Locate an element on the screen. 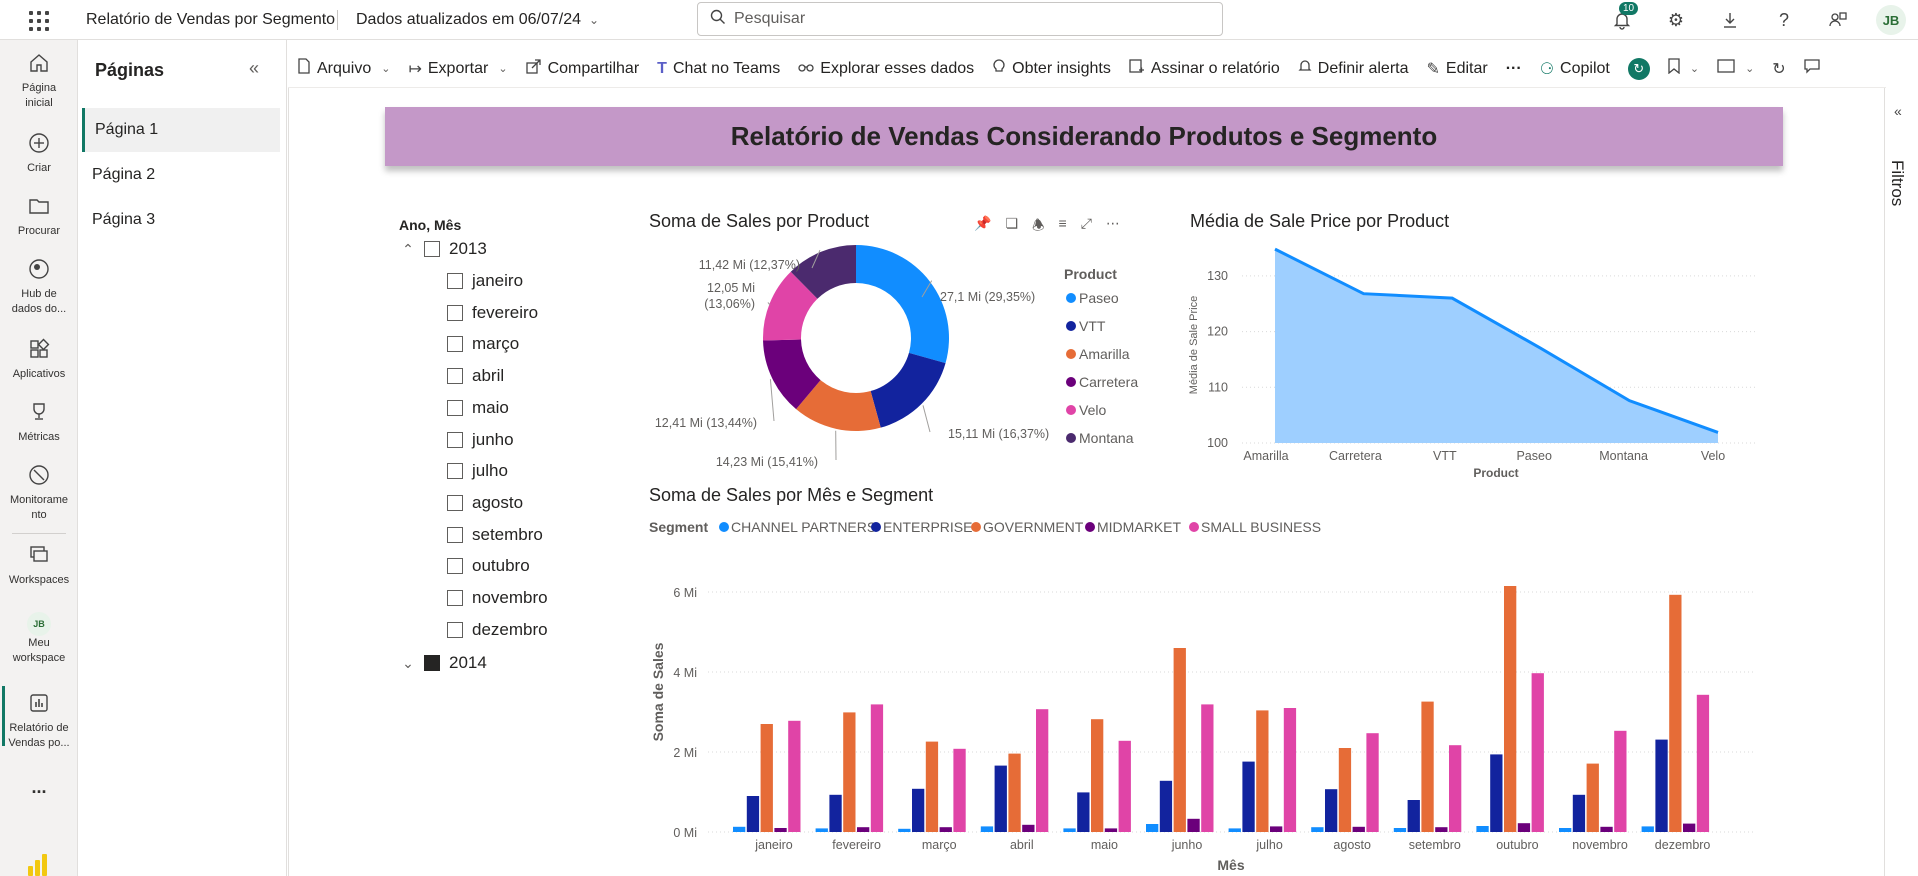  slicer-month-8: setembro is located at coordinates (495, 535).